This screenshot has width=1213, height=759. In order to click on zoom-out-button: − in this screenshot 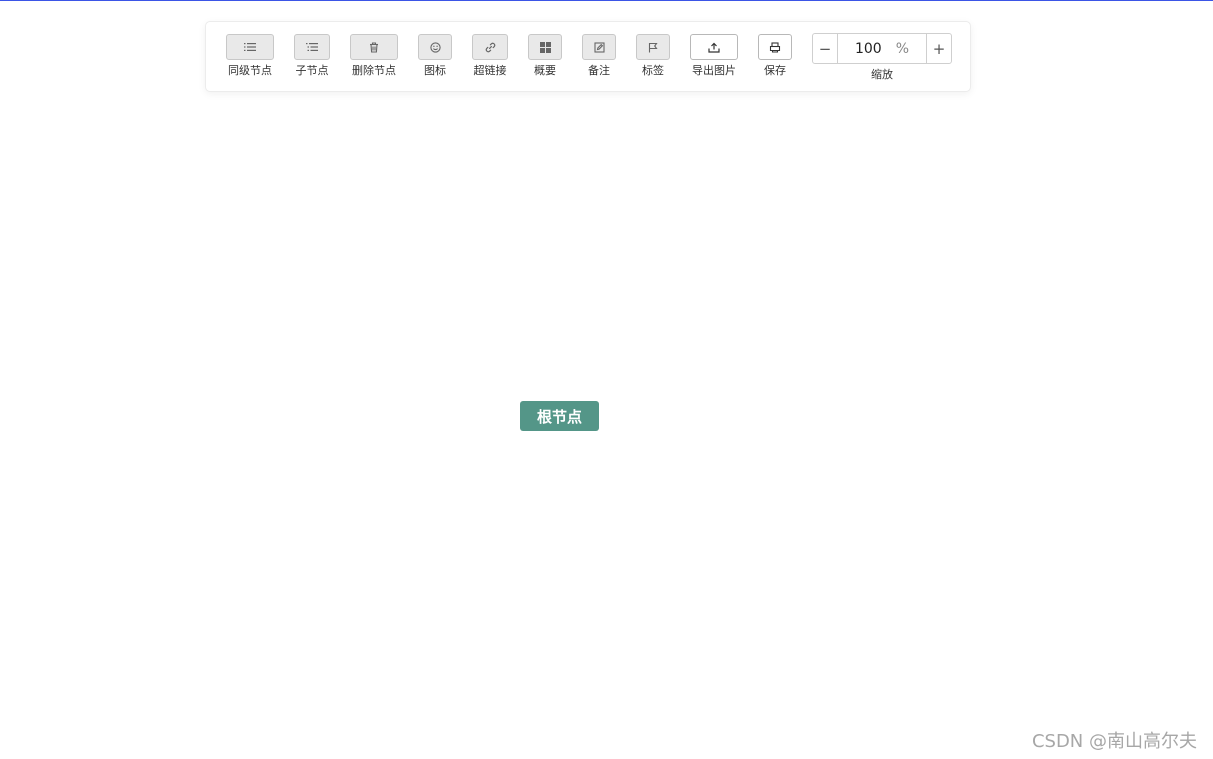, I will do `click(825, 48)`.